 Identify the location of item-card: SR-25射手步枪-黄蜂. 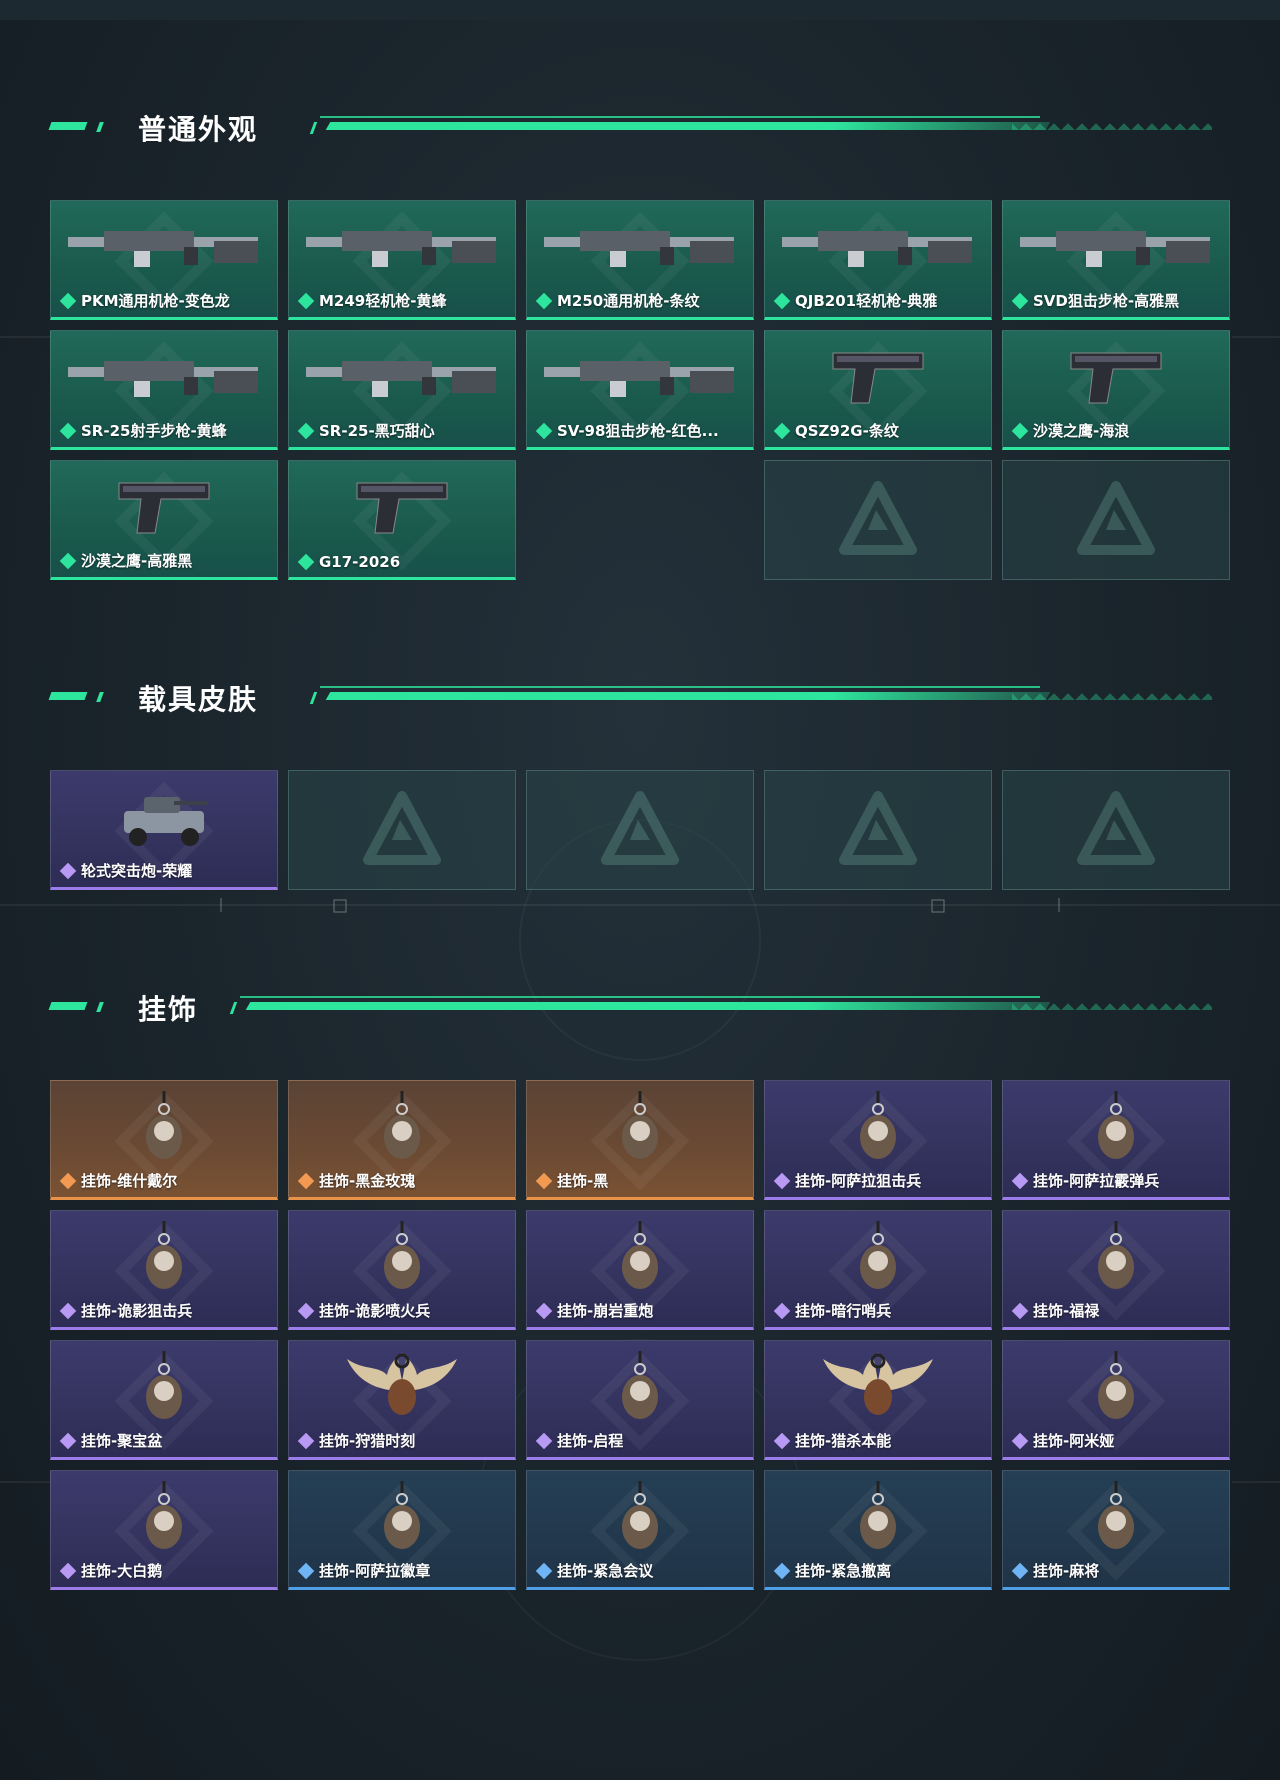
(164, 390).